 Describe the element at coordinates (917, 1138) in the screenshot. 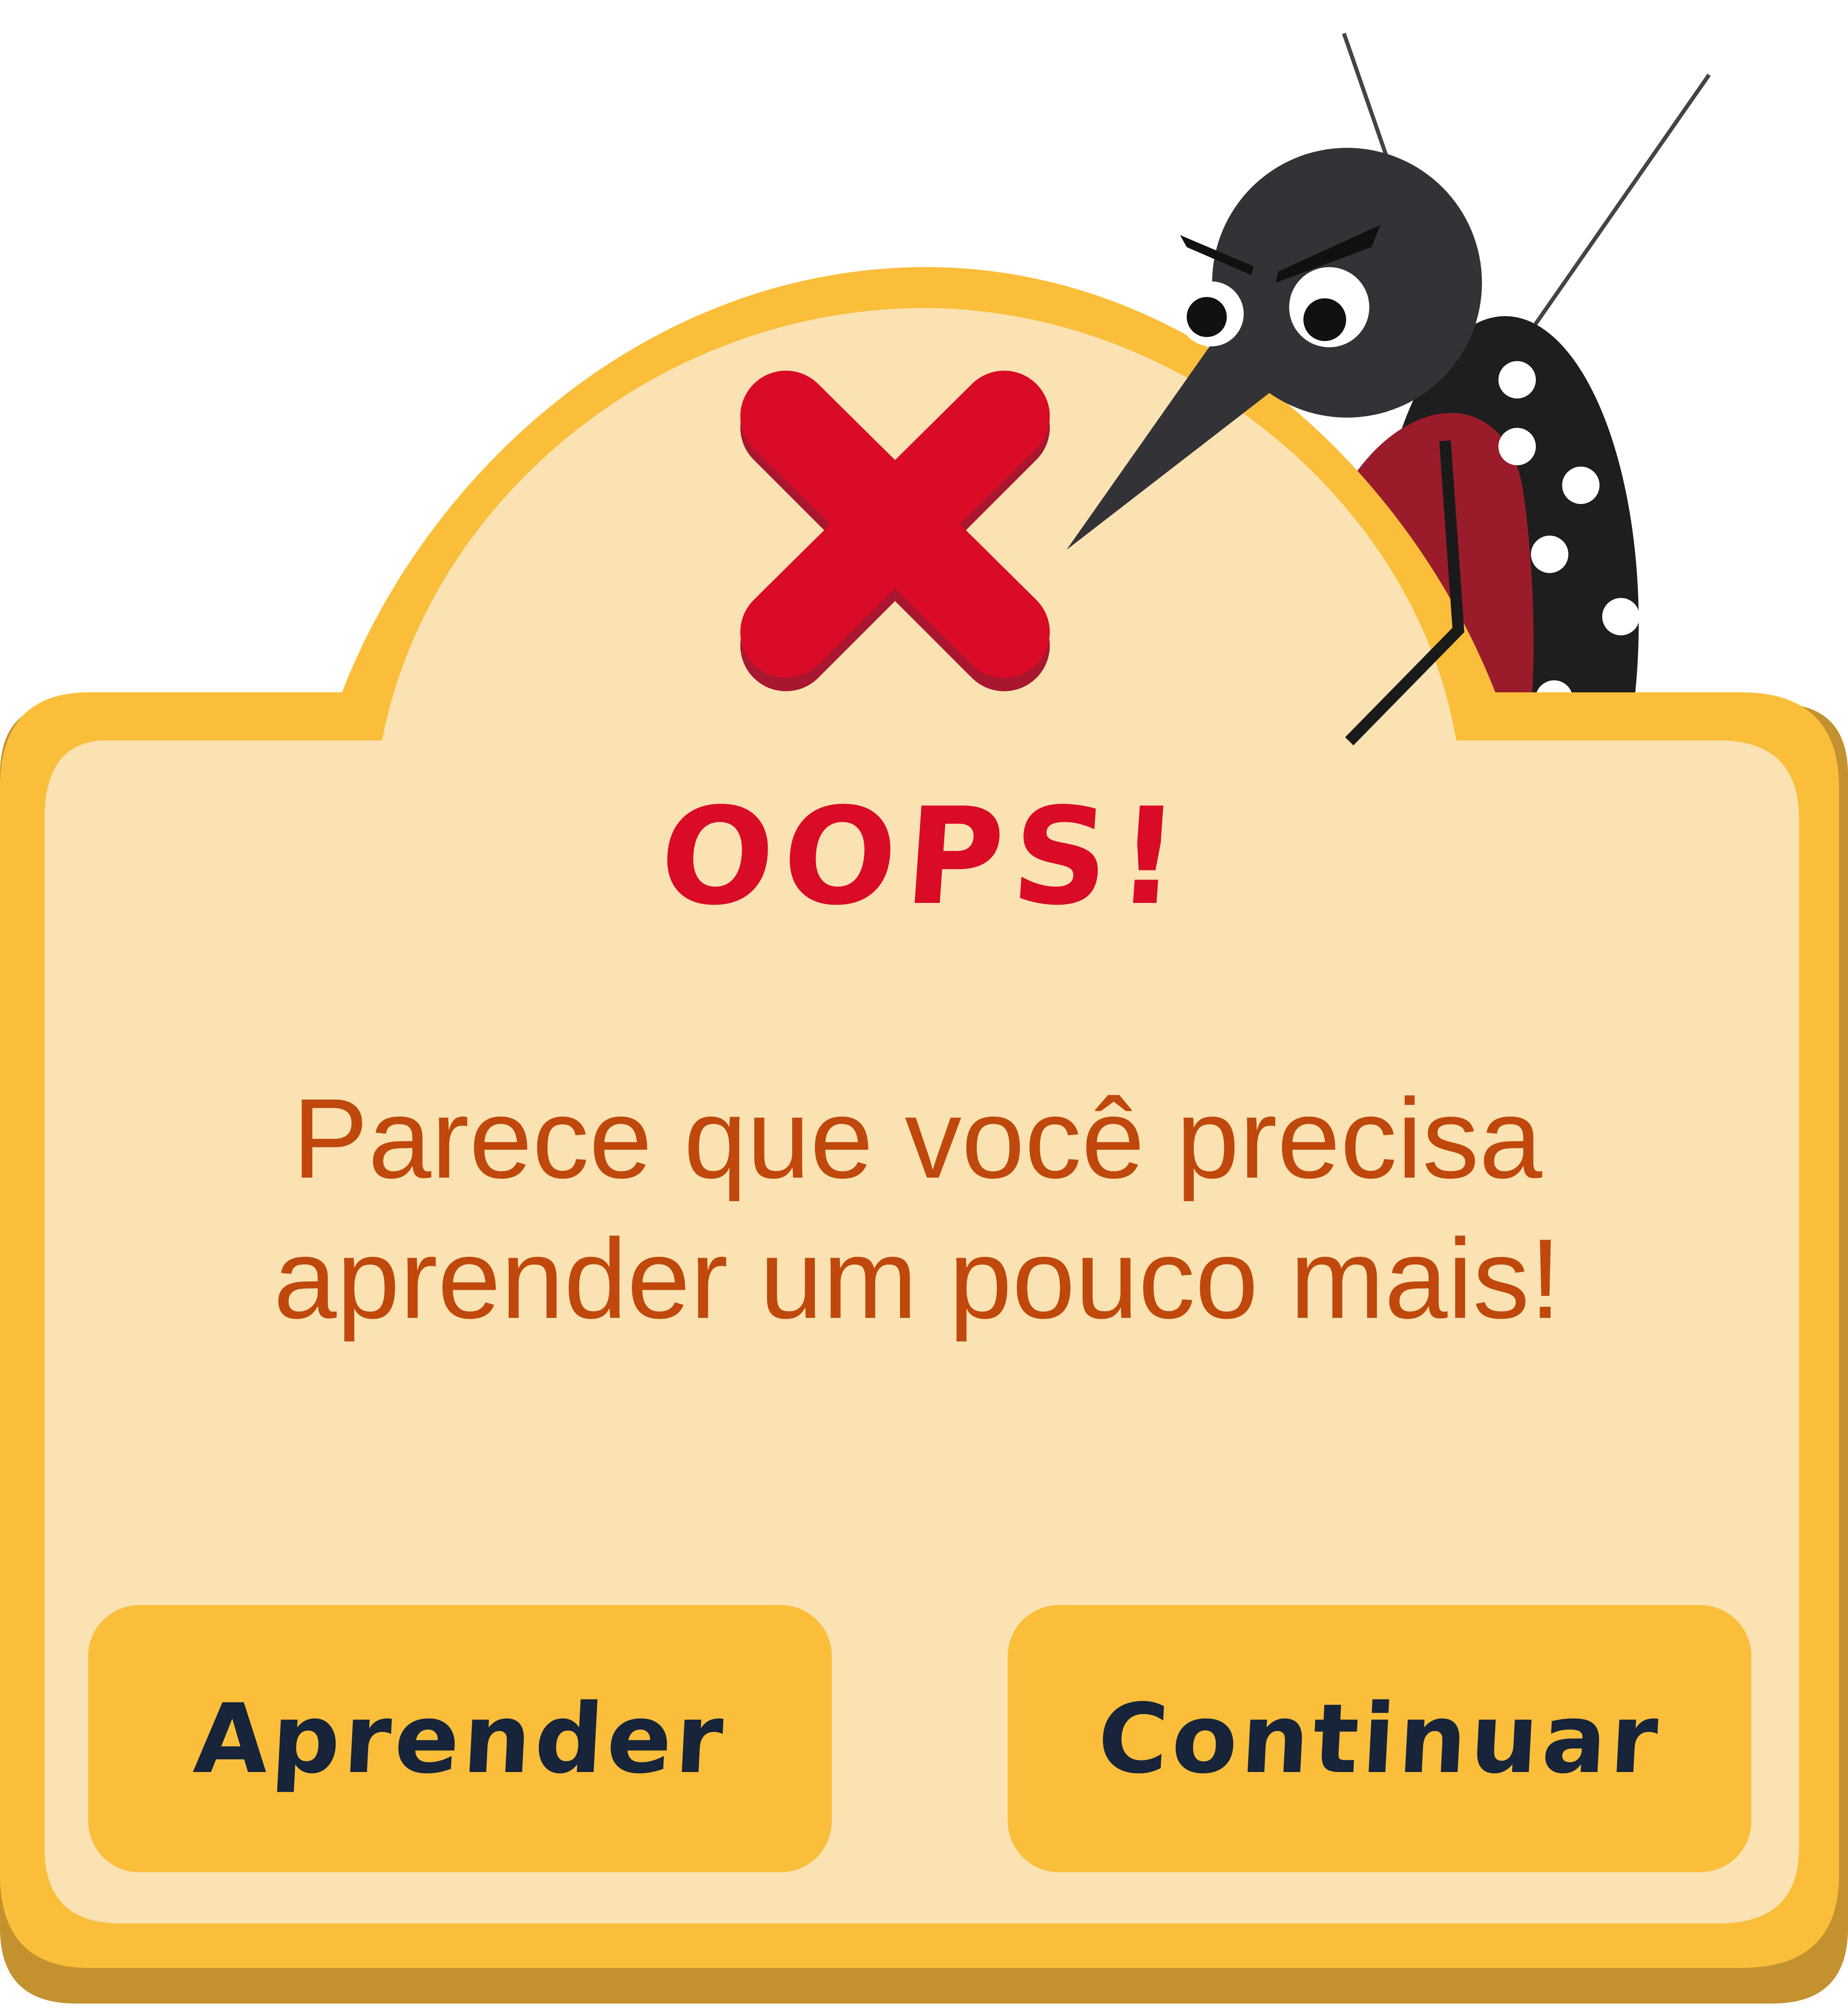

I see `dialog-message-line: Parece que você precisa` at that location.